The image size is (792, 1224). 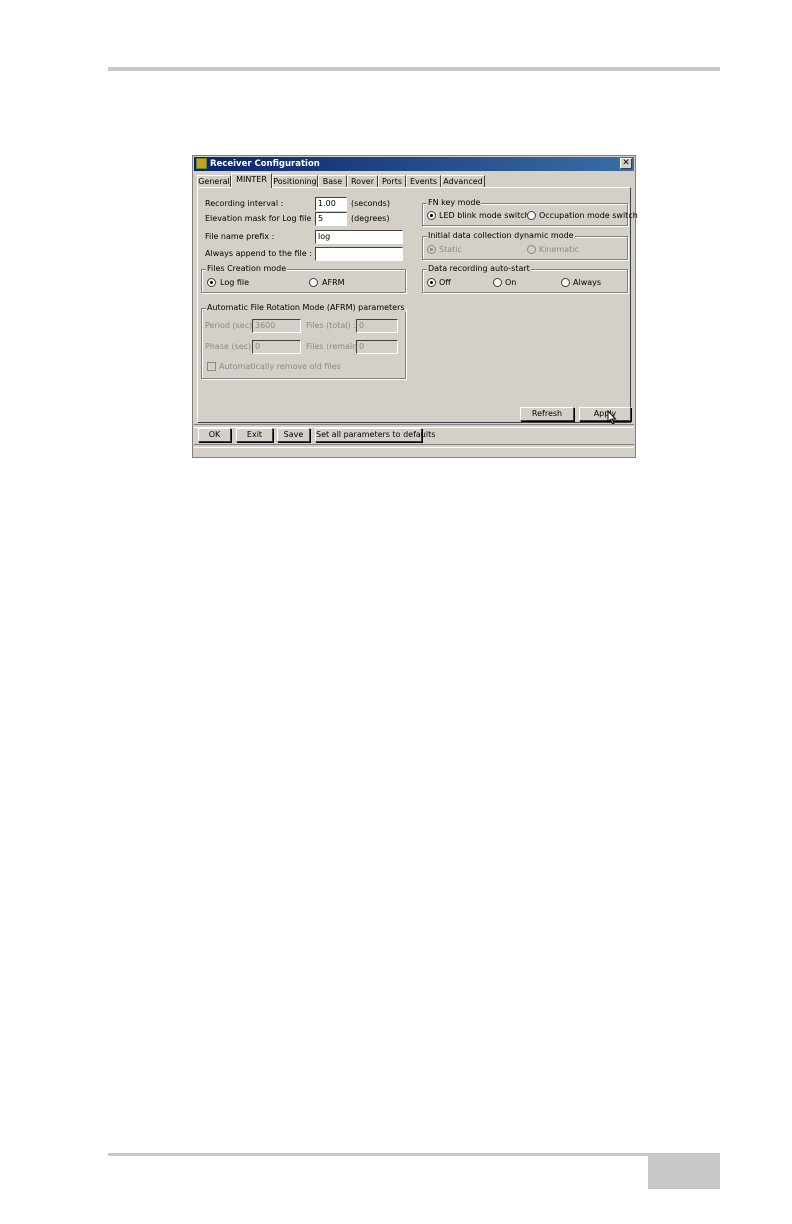 What do you see at coordinates (377, 347) in the screenshot?
I see `files-remain-field: 0` at bounding box center [377, 347].